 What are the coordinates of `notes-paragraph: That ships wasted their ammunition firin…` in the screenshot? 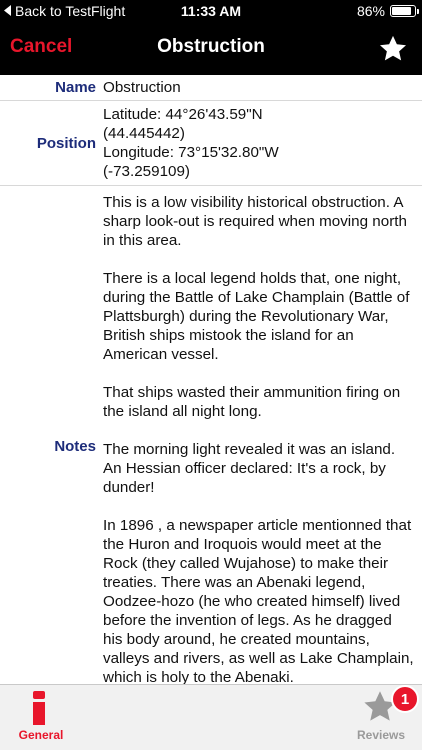 It's located at (252, 402).